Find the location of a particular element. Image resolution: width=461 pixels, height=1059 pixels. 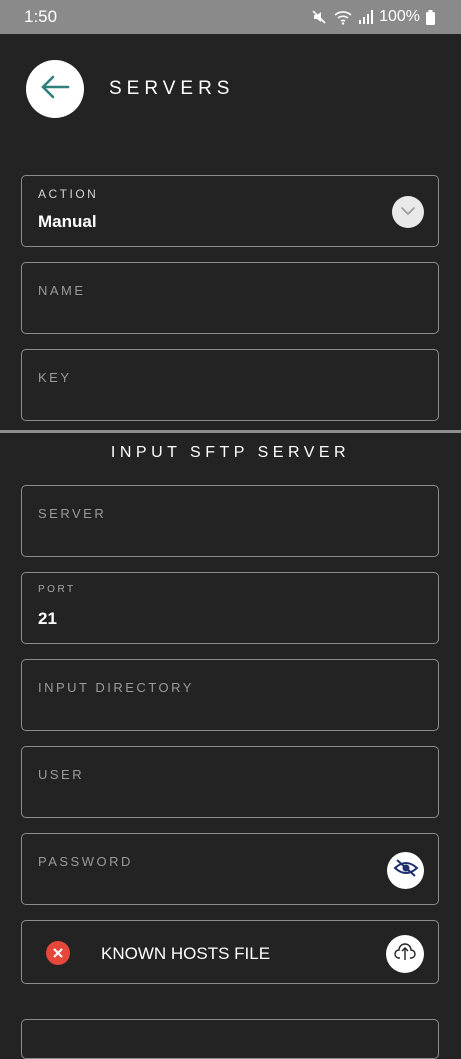

arrow-left-icon is located at coordinates (55, 89).